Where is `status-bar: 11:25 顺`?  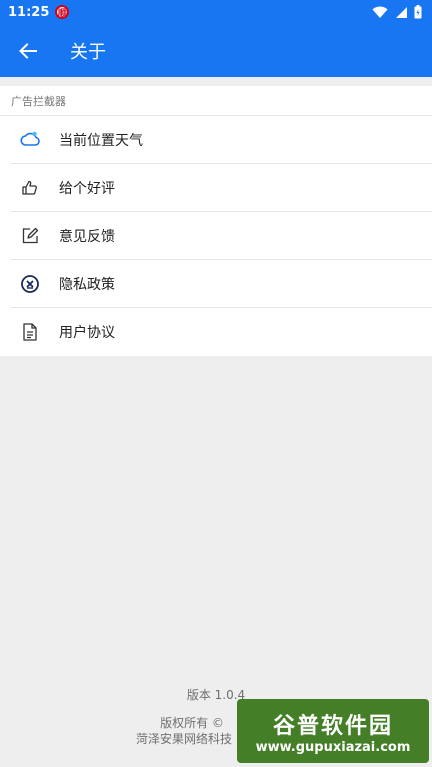 status-bar: 11:25 顺 is located at coordinates (216, 12).